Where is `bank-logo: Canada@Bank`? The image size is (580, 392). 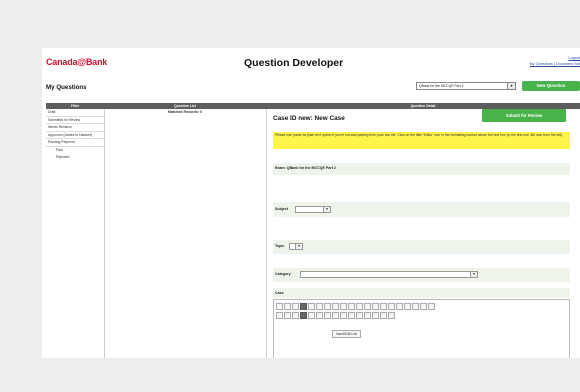
bank-logo: Canada@Bank is located at coordinates (77, 62).